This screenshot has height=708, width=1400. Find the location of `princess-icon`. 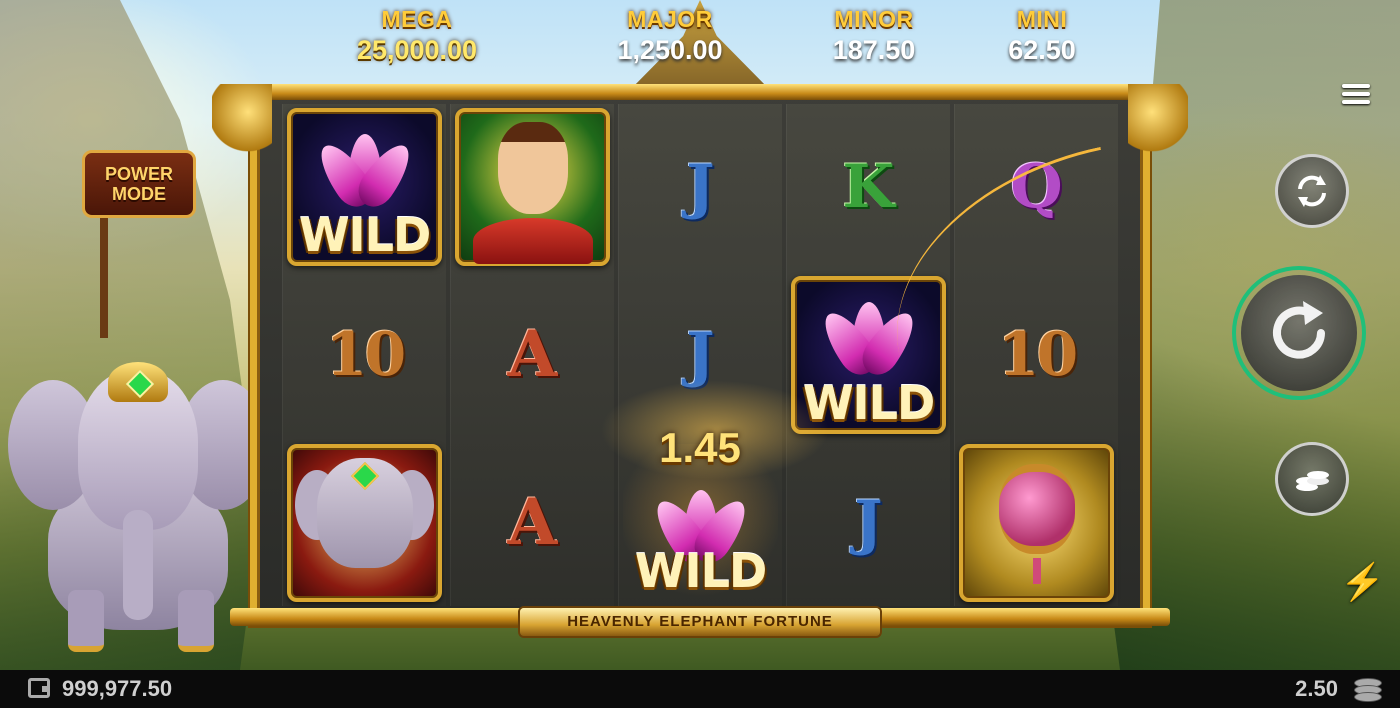

princess-icon is located at coordinates (532, 168).